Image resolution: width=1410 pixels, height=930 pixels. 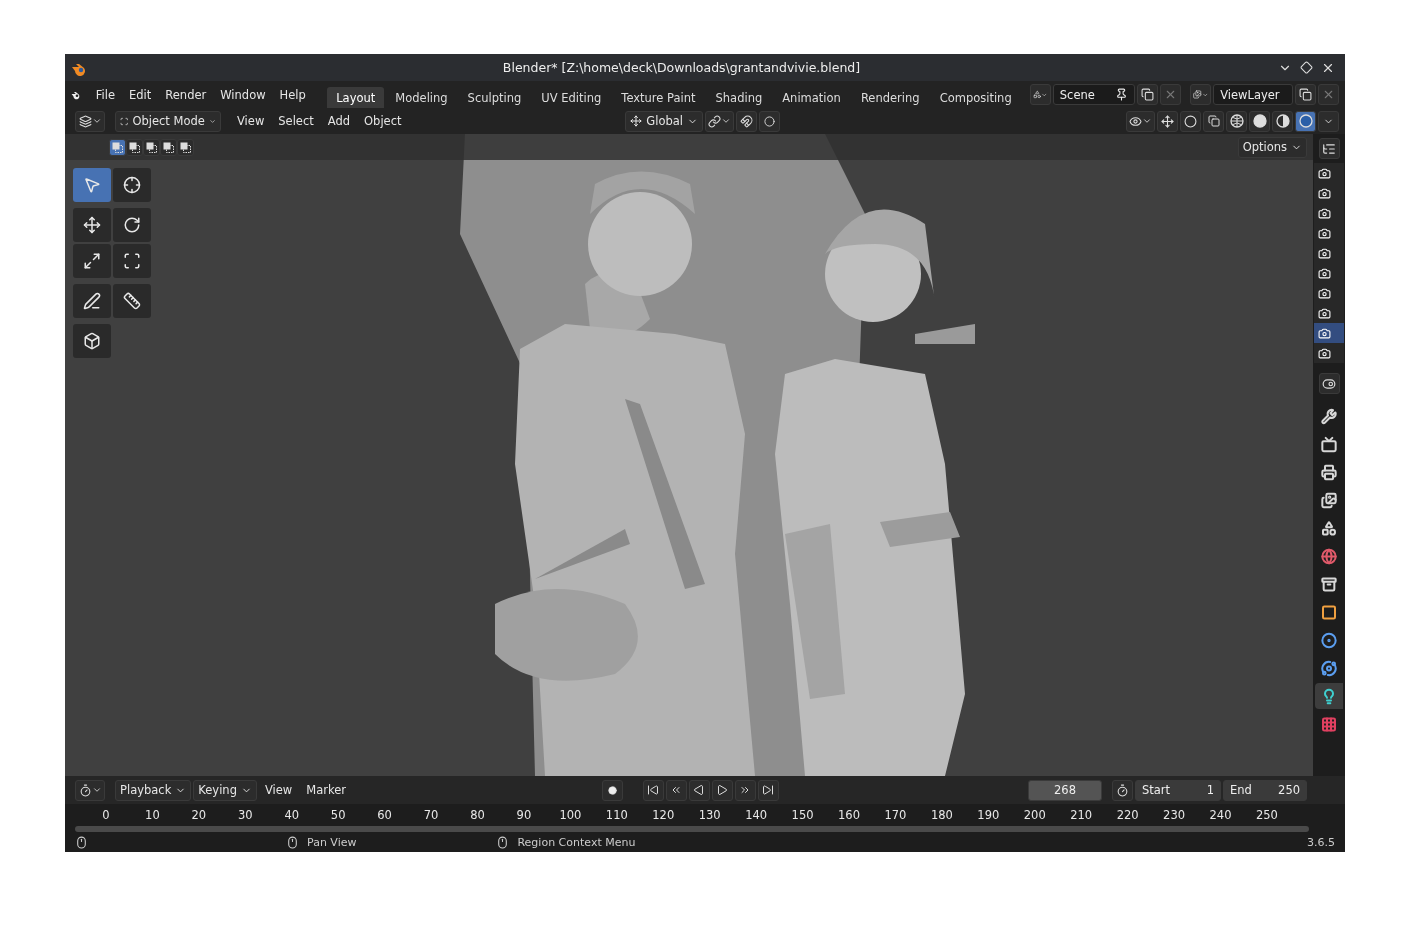 I want to click on menu-item: Render, so click(x=186, y=94).